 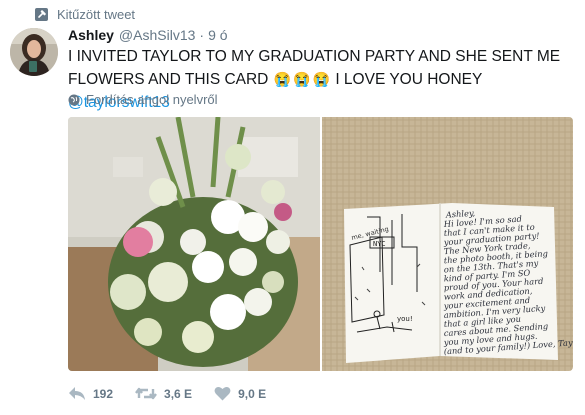 I want to click on pinned-label-text: Kitűzött tweet, so click(x=96, y=14).